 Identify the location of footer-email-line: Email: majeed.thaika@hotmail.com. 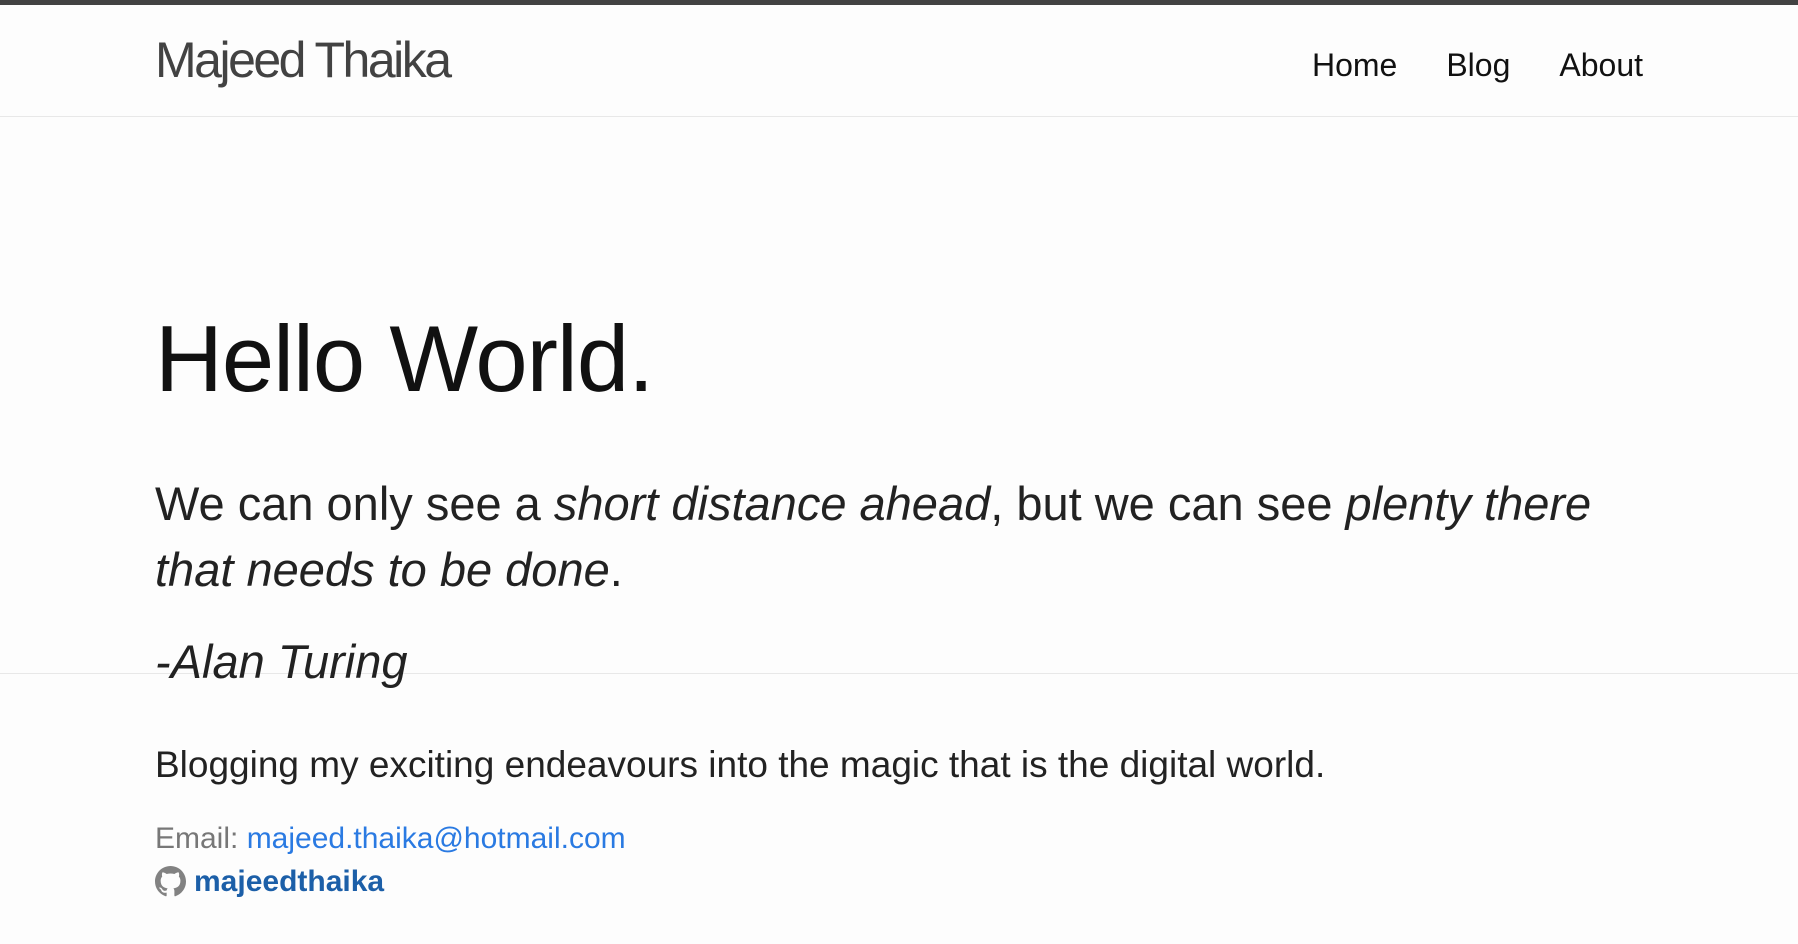
(390, 839).